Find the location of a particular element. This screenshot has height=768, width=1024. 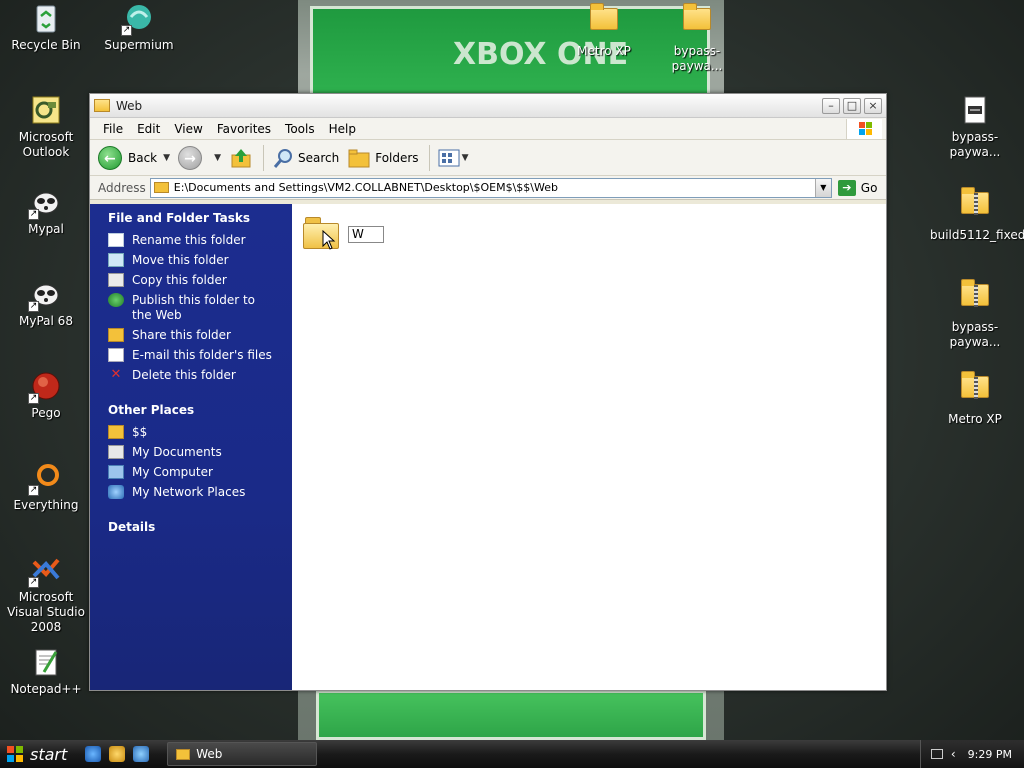

place-network: My Network Places is located at coordinates (200, 492).